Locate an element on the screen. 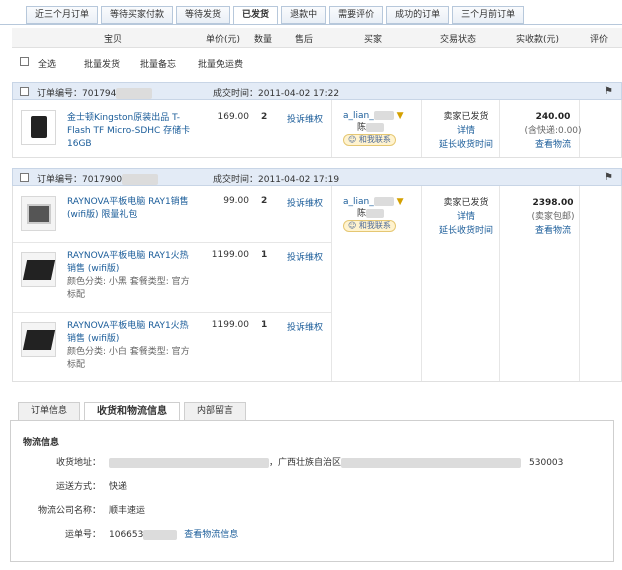  product-attributes: 颜色分类: 小黑 套餐类型: 官方标配 is located at coordinates (128, 288).